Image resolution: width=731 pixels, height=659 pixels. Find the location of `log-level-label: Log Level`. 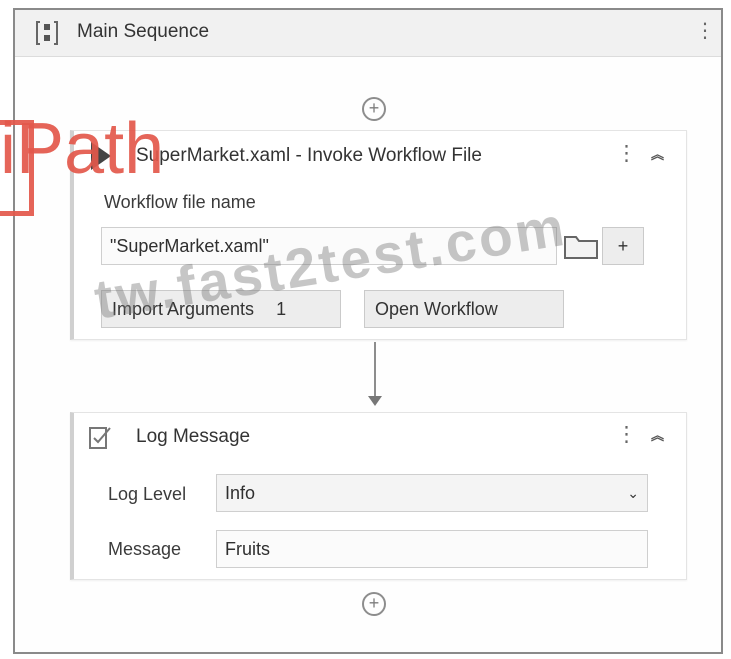

log-level-label: Log Level is located at coordinates (147, 494).